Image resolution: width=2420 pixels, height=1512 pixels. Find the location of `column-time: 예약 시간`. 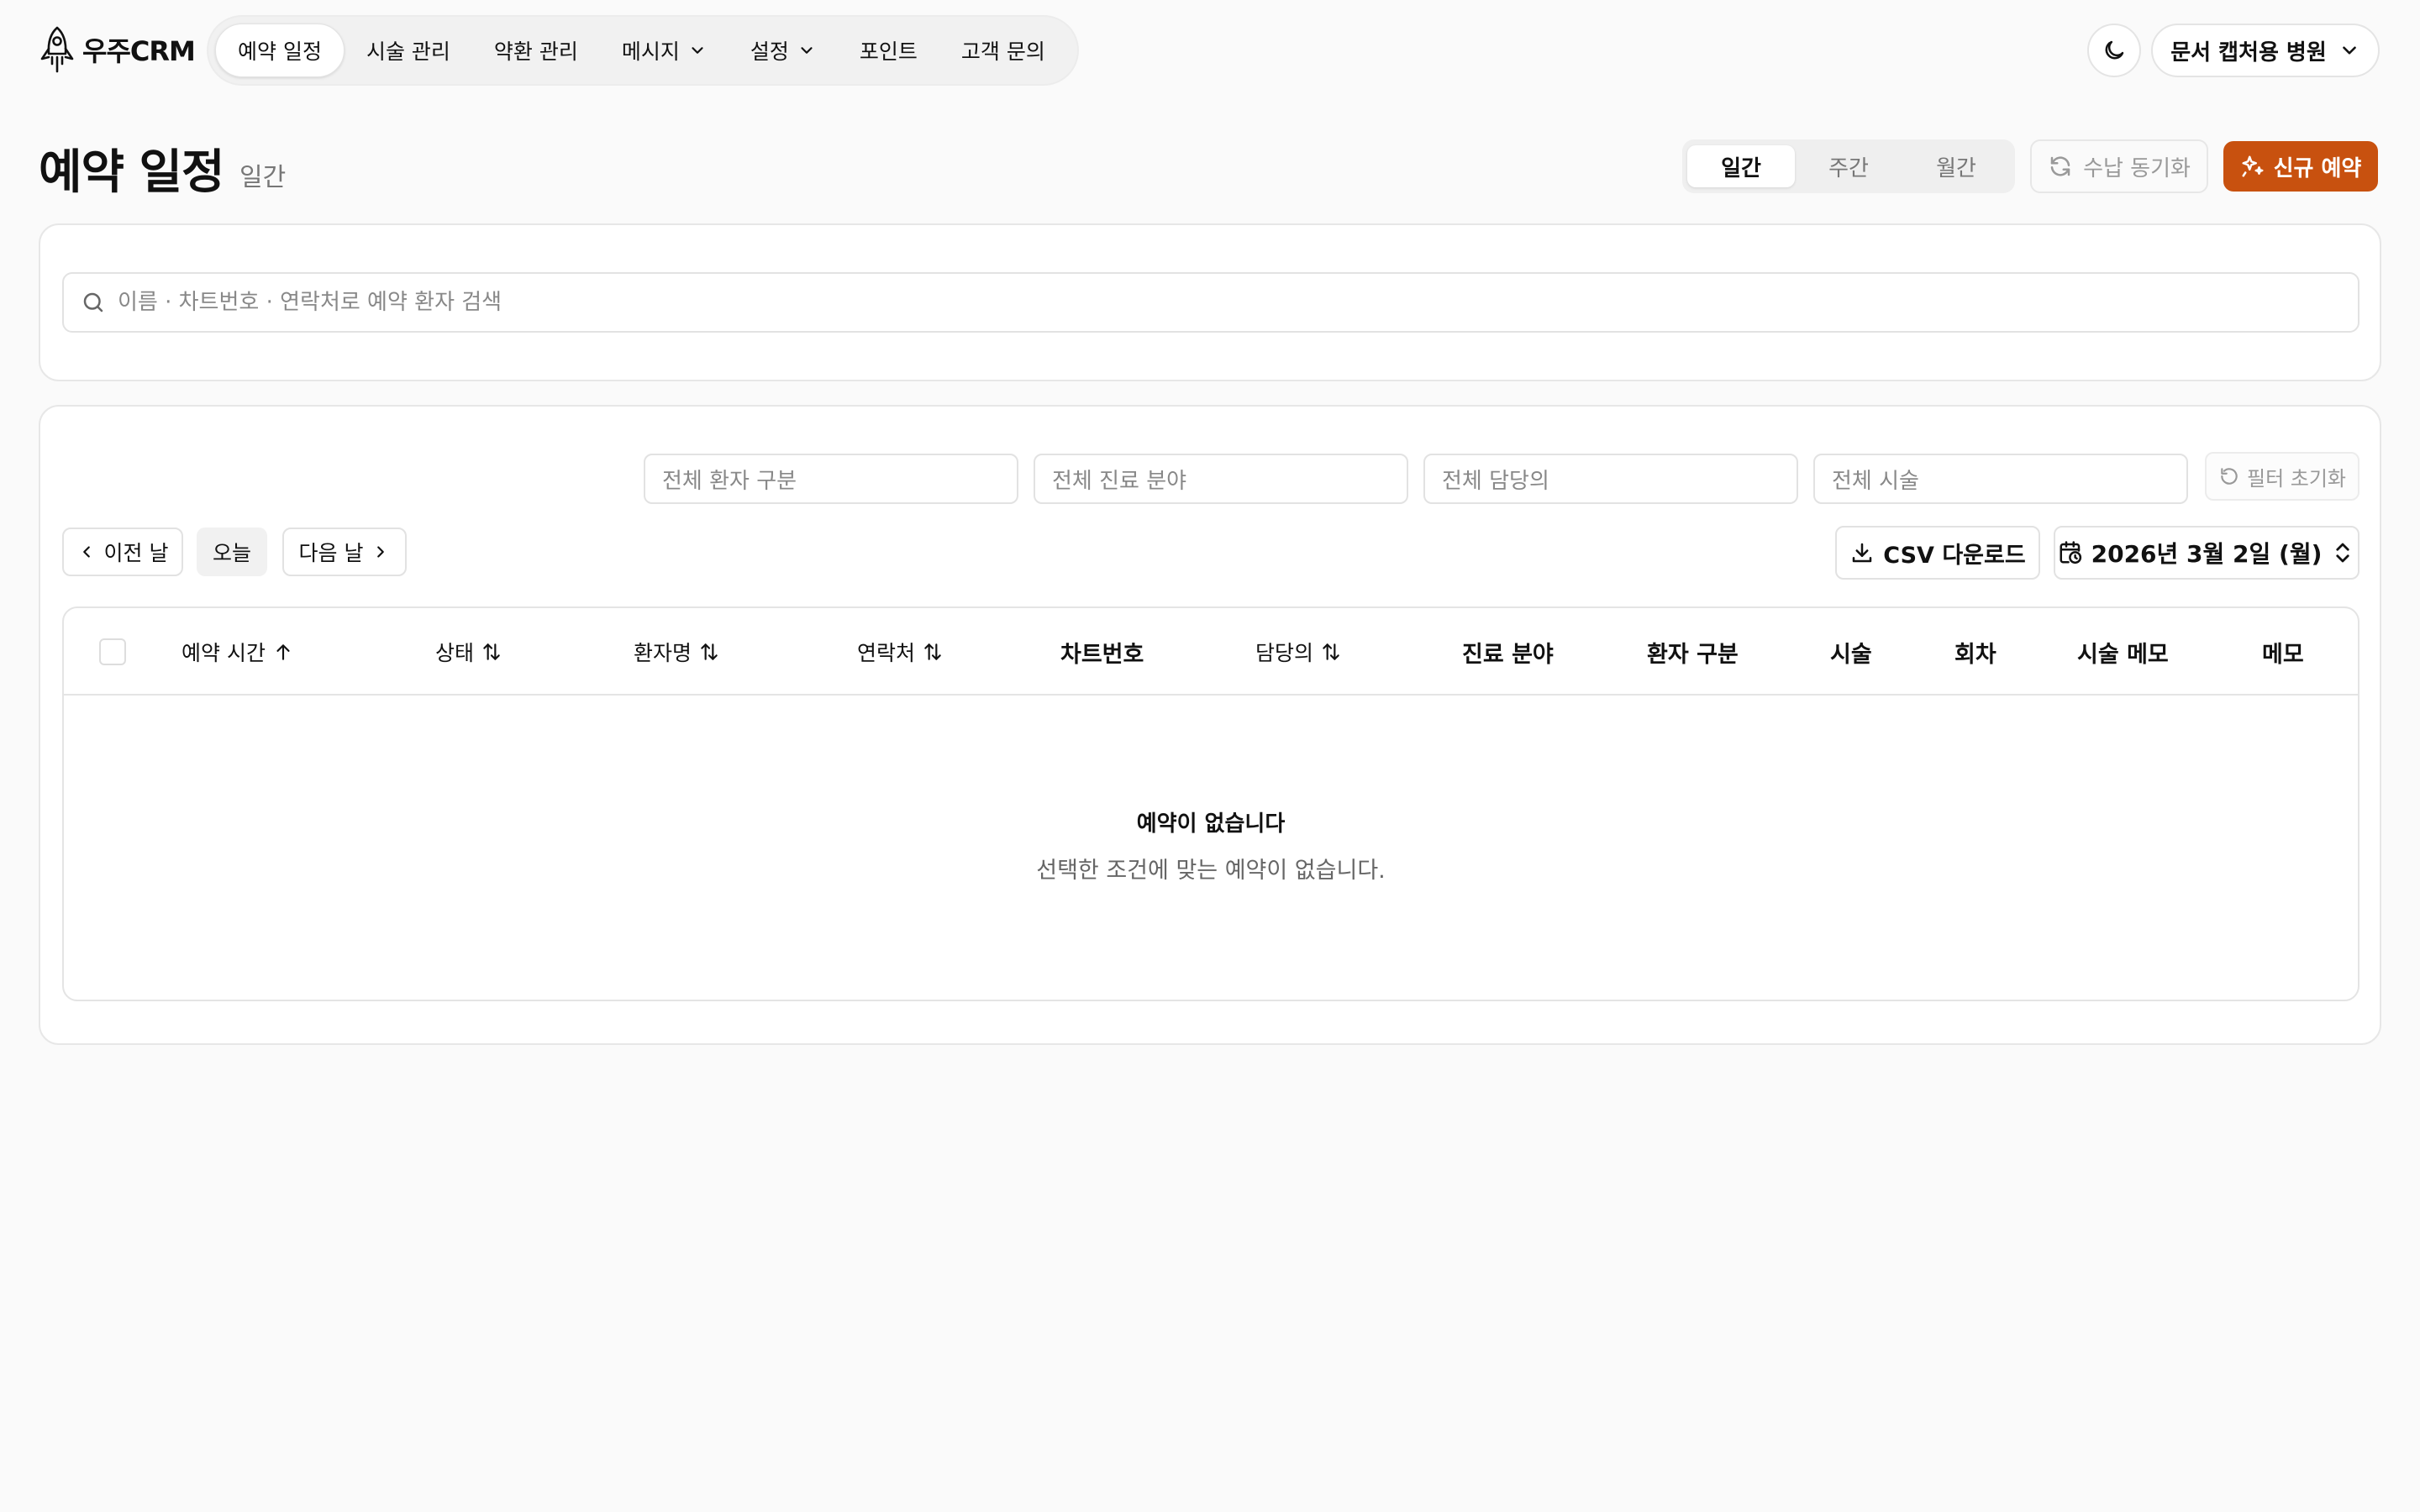

column-time: 예약 시간 is located at coordinates (238, 652).